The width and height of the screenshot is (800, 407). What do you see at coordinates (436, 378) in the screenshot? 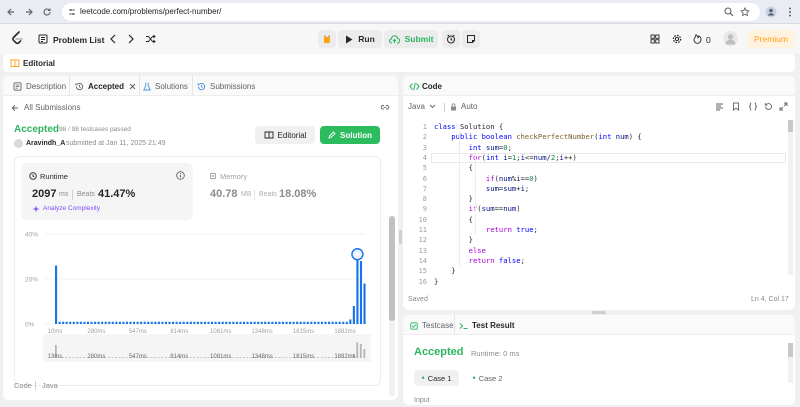
I see `case-1-button: • Case 1` at bounding box center [436, 378].